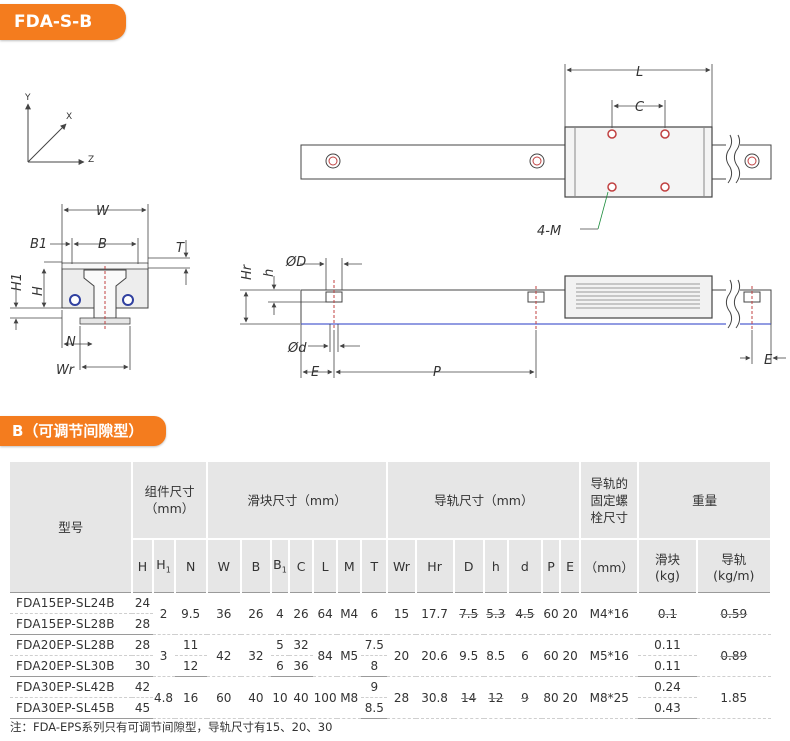 The height and width of the screenshot is (741, 790). What do you see at coordinates (297, 500) in the screenshot?
I see `header-block: 滑块尺寸（mm）` at bounding box center [297, 500].